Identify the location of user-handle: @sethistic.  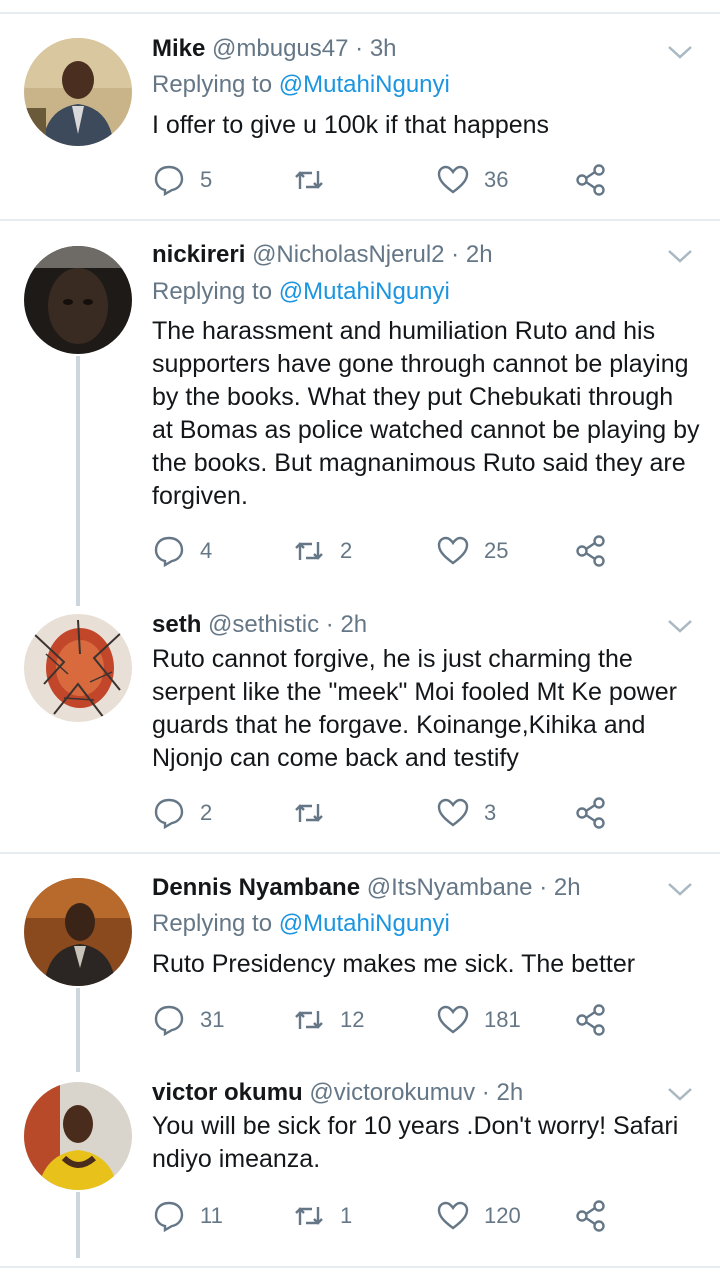
(263, 624).